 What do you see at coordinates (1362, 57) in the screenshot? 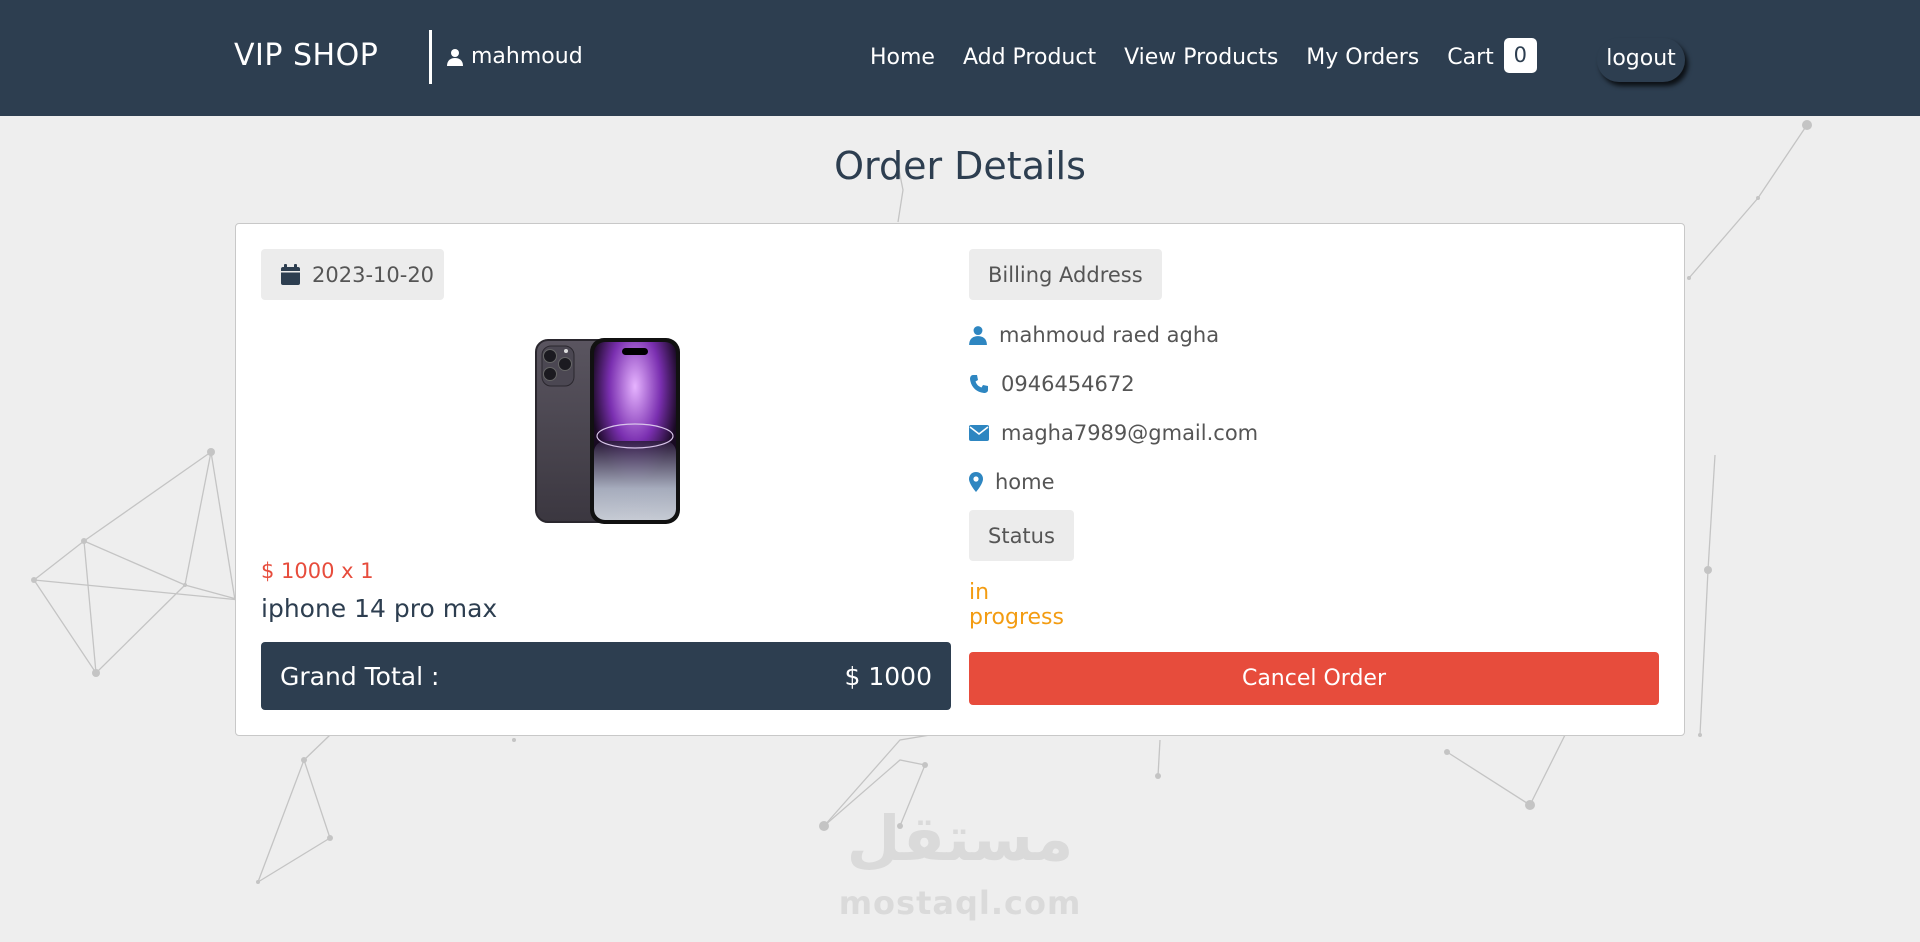
I see `nav-link-my-orders: My Orders` at bounding box center [1362, 57].